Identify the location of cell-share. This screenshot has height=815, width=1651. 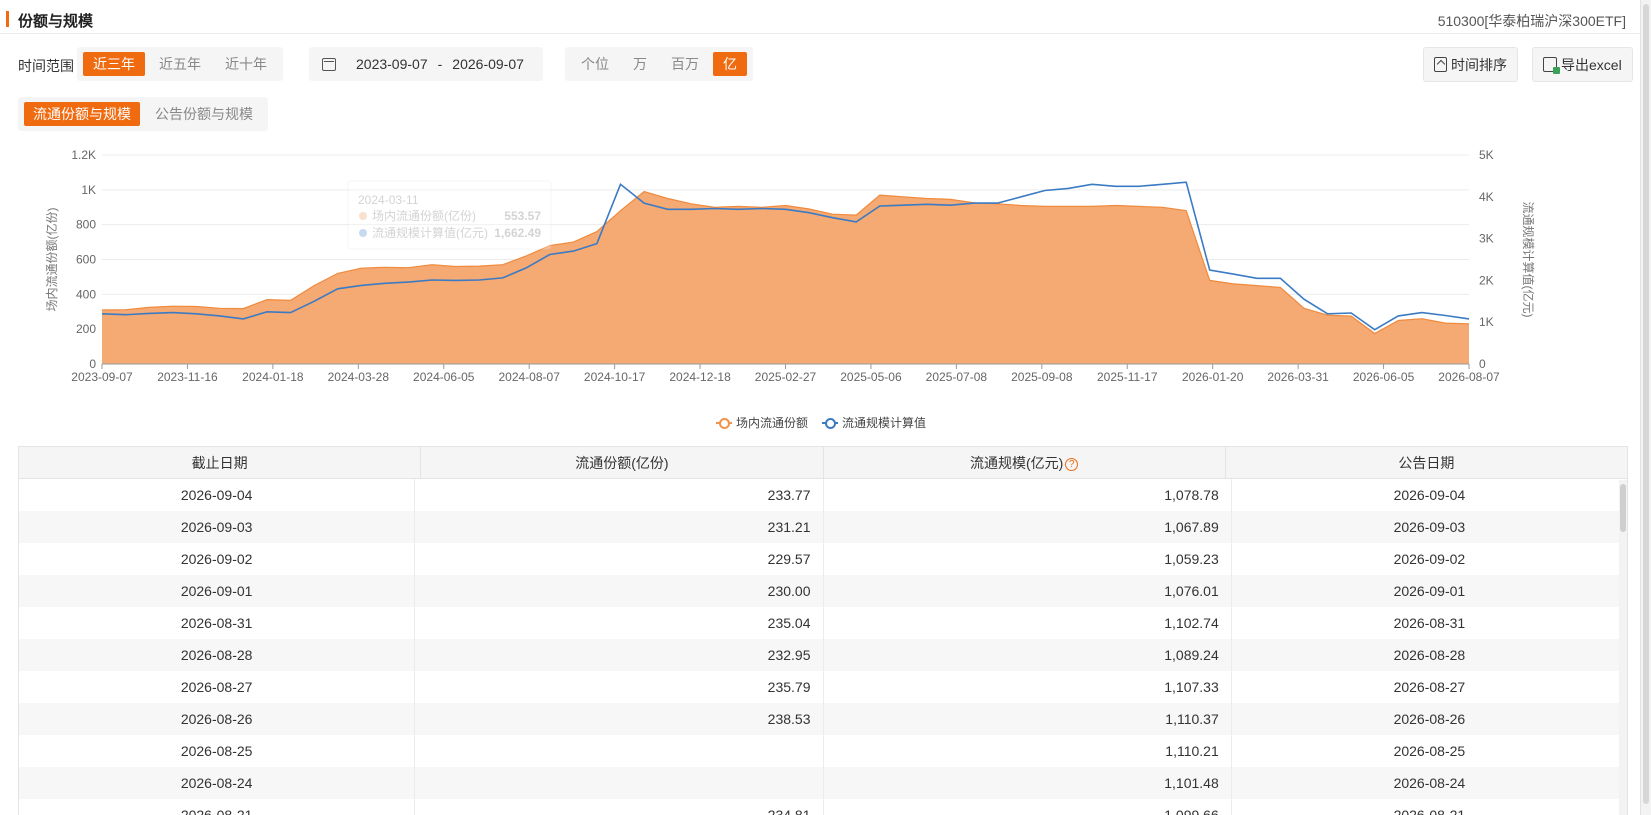
(619, 783).